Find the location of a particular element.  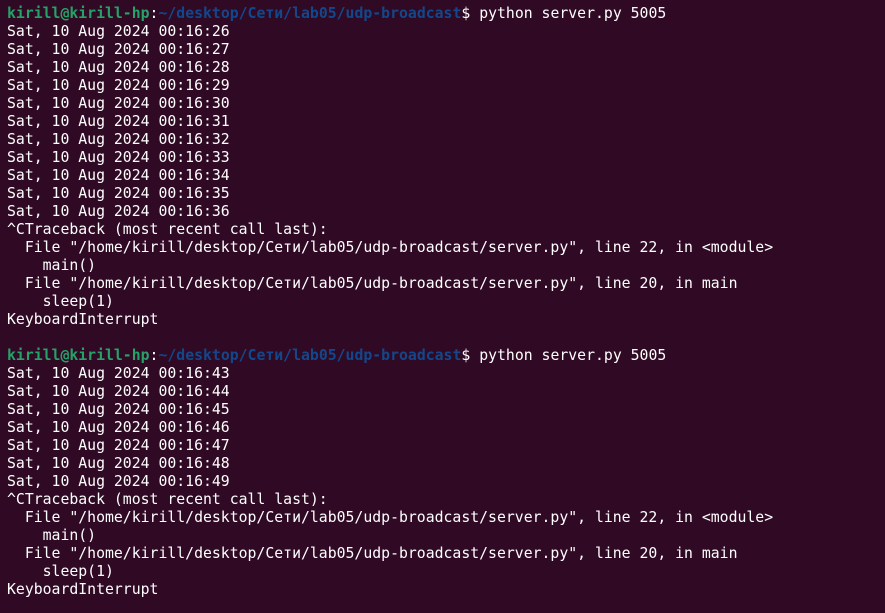

output-line: Sat, 10 Aug 2024 00:16:27 is located at coordinates (118, 49).